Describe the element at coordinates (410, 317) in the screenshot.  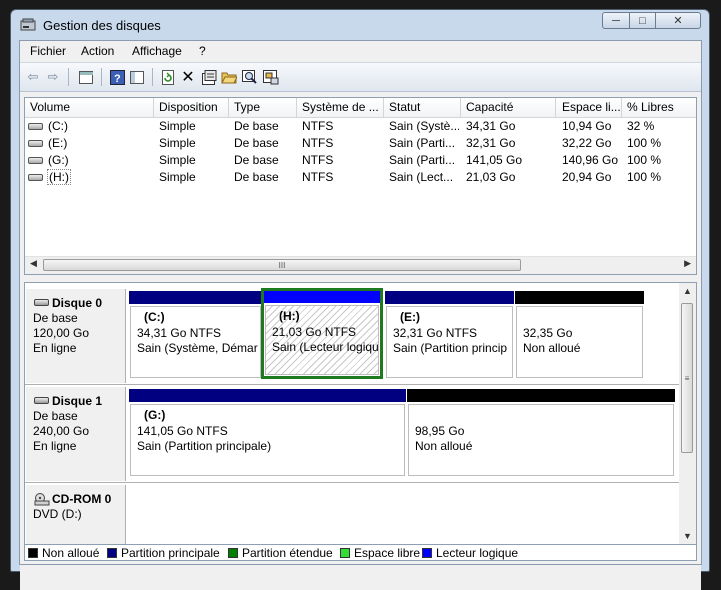
I see `partition-name: (E:)` at that location.